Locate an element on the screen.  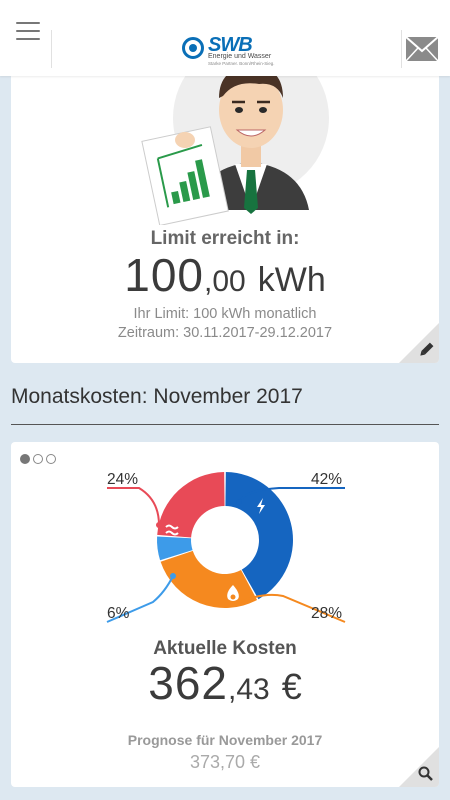
details-button is located at coordinates (419, 767).